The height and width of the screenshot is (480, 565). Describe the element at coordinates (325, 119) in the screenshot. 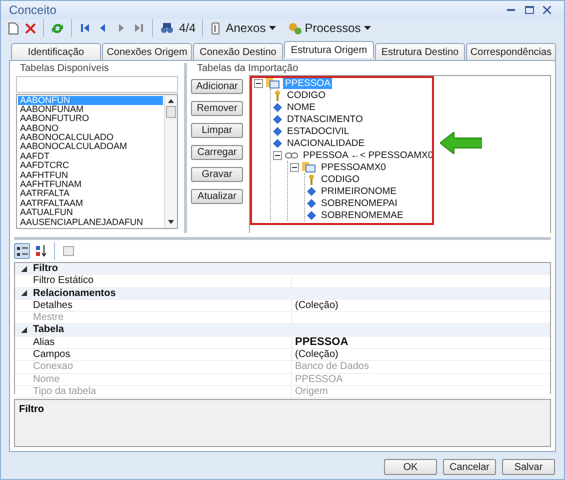

I see `tree-item: DTNASCIMENTO` at that location.